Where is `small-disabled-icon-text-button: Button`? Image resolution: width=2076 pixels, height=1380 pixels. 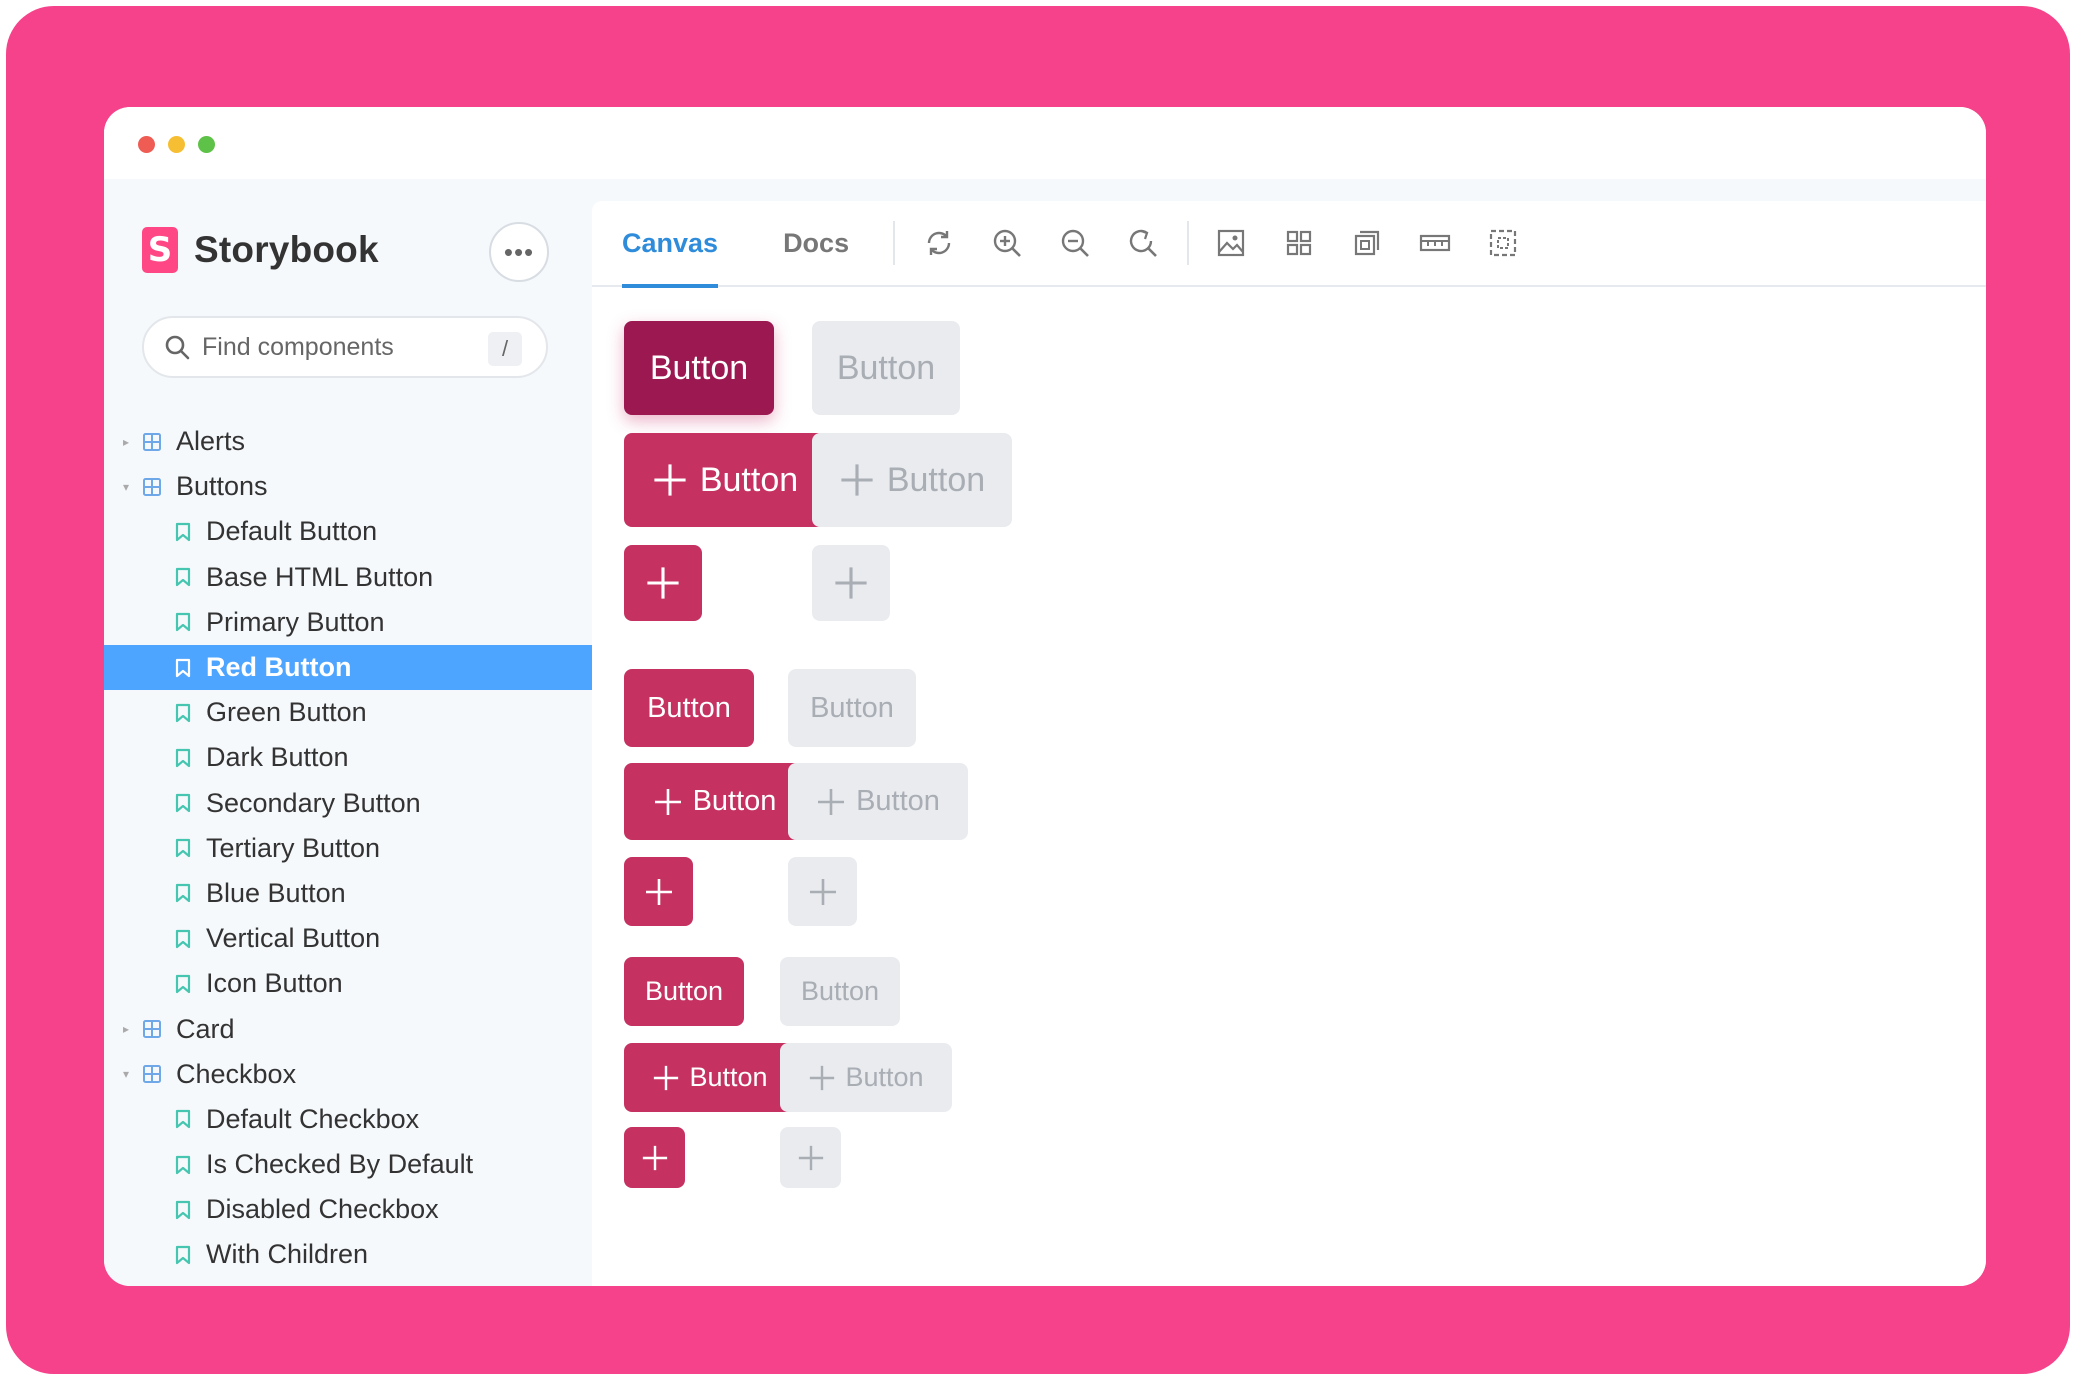
small-disabled-icon-text-button: Button is located at coordinates (866, 1077).